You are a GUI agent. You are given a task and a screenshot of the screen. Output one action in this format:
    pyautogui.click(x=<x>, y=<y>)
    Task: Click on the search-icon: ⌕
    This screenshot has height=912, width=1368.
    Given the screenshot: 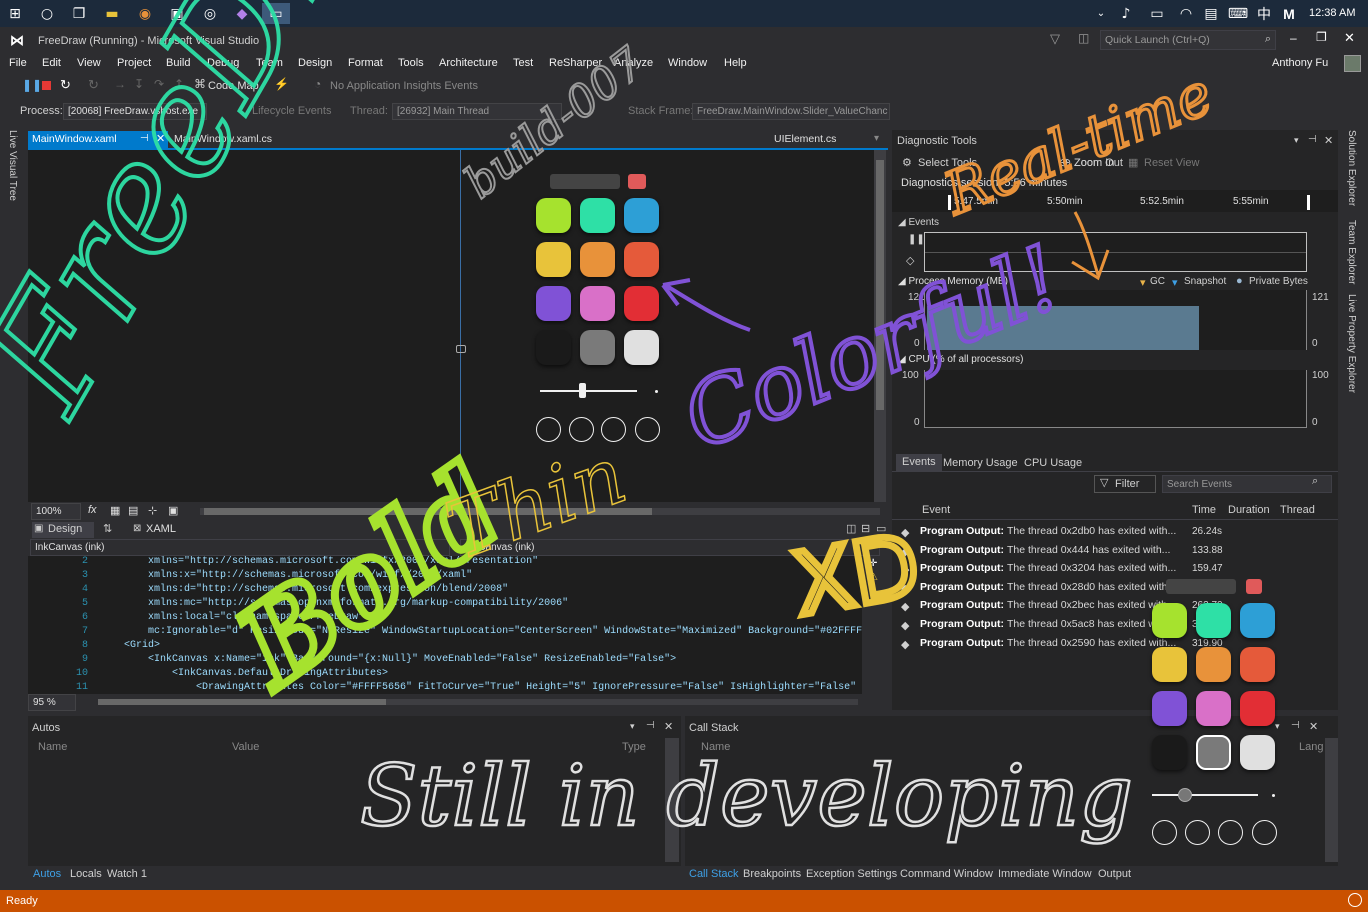 What is the action you would take?
    pyautogui.click(x=1315, y=481)
    